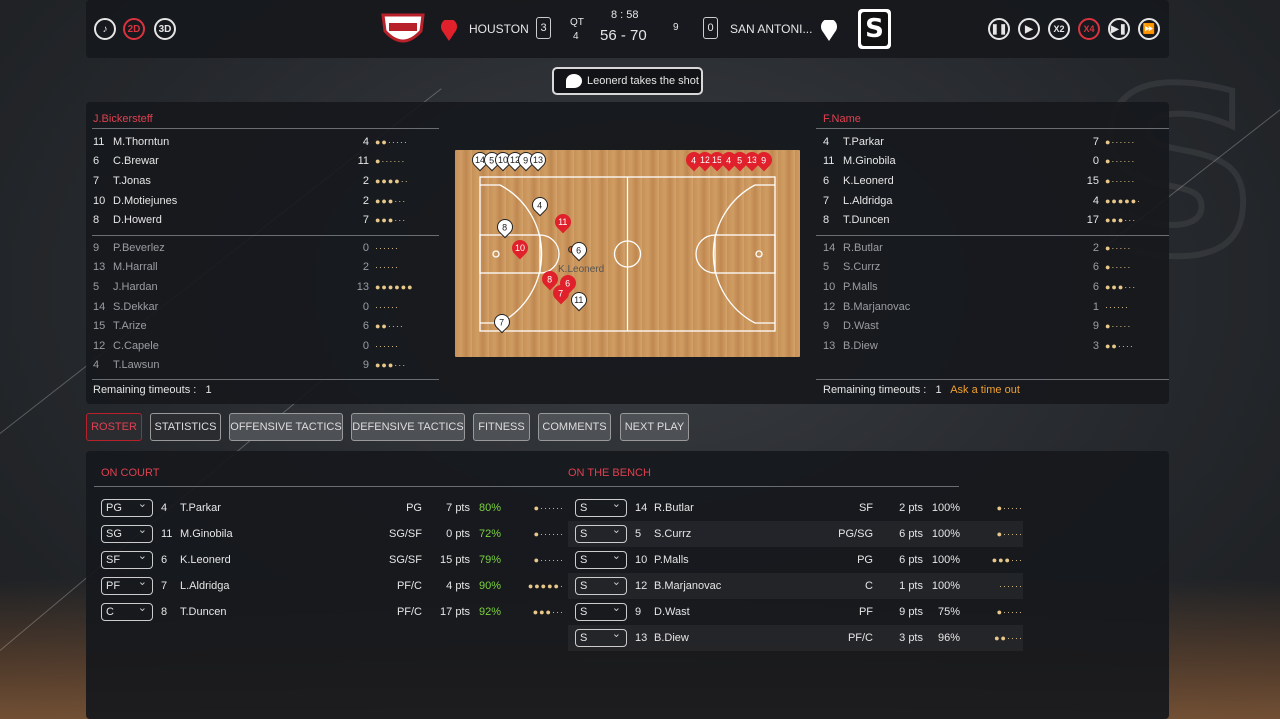  I want to click on player-row: 7 L.Aldridga 4 ●●●●●·, so click(993, 201).